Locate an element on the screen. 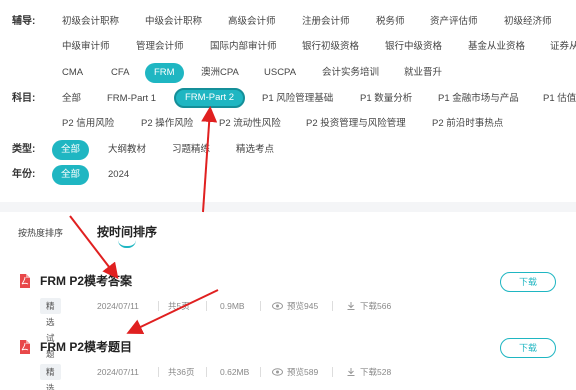  filter-chip: 澳洲CPA is located at coordinates (220, 73).